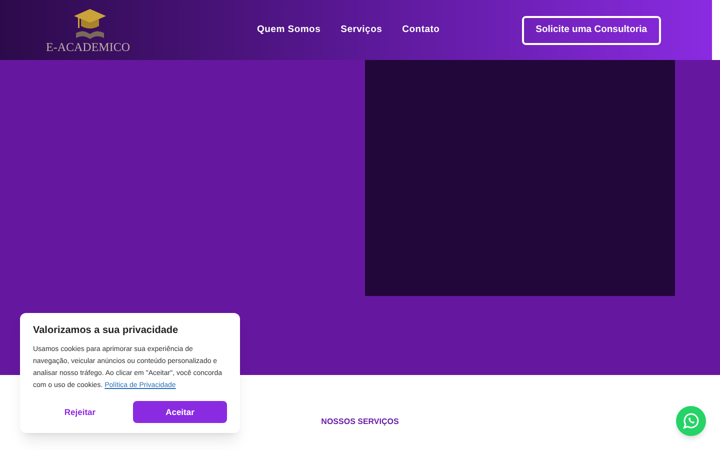 The image size is (720, 450). Describe the element at coordinates (361, 30) in the screenshot. I see `nav-link: Serviços` at that location.